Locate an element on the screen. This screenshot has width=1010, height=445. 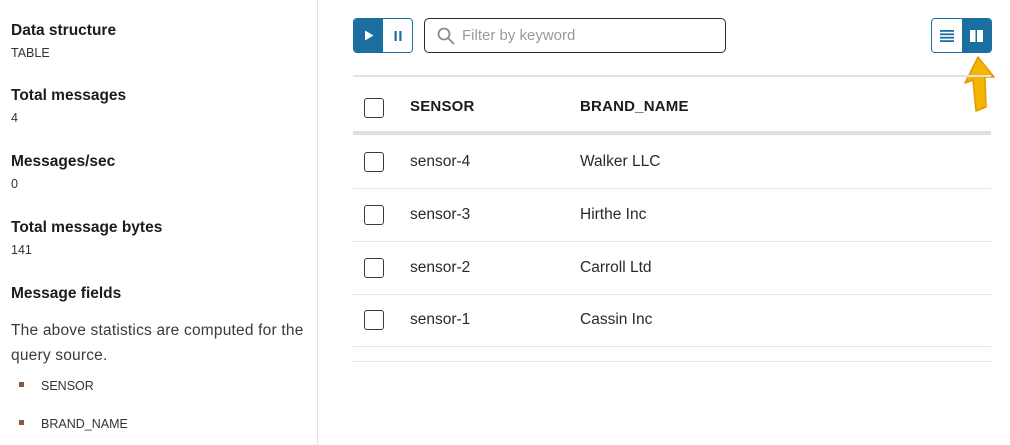
pause-button is located at coordinates (397, 35).